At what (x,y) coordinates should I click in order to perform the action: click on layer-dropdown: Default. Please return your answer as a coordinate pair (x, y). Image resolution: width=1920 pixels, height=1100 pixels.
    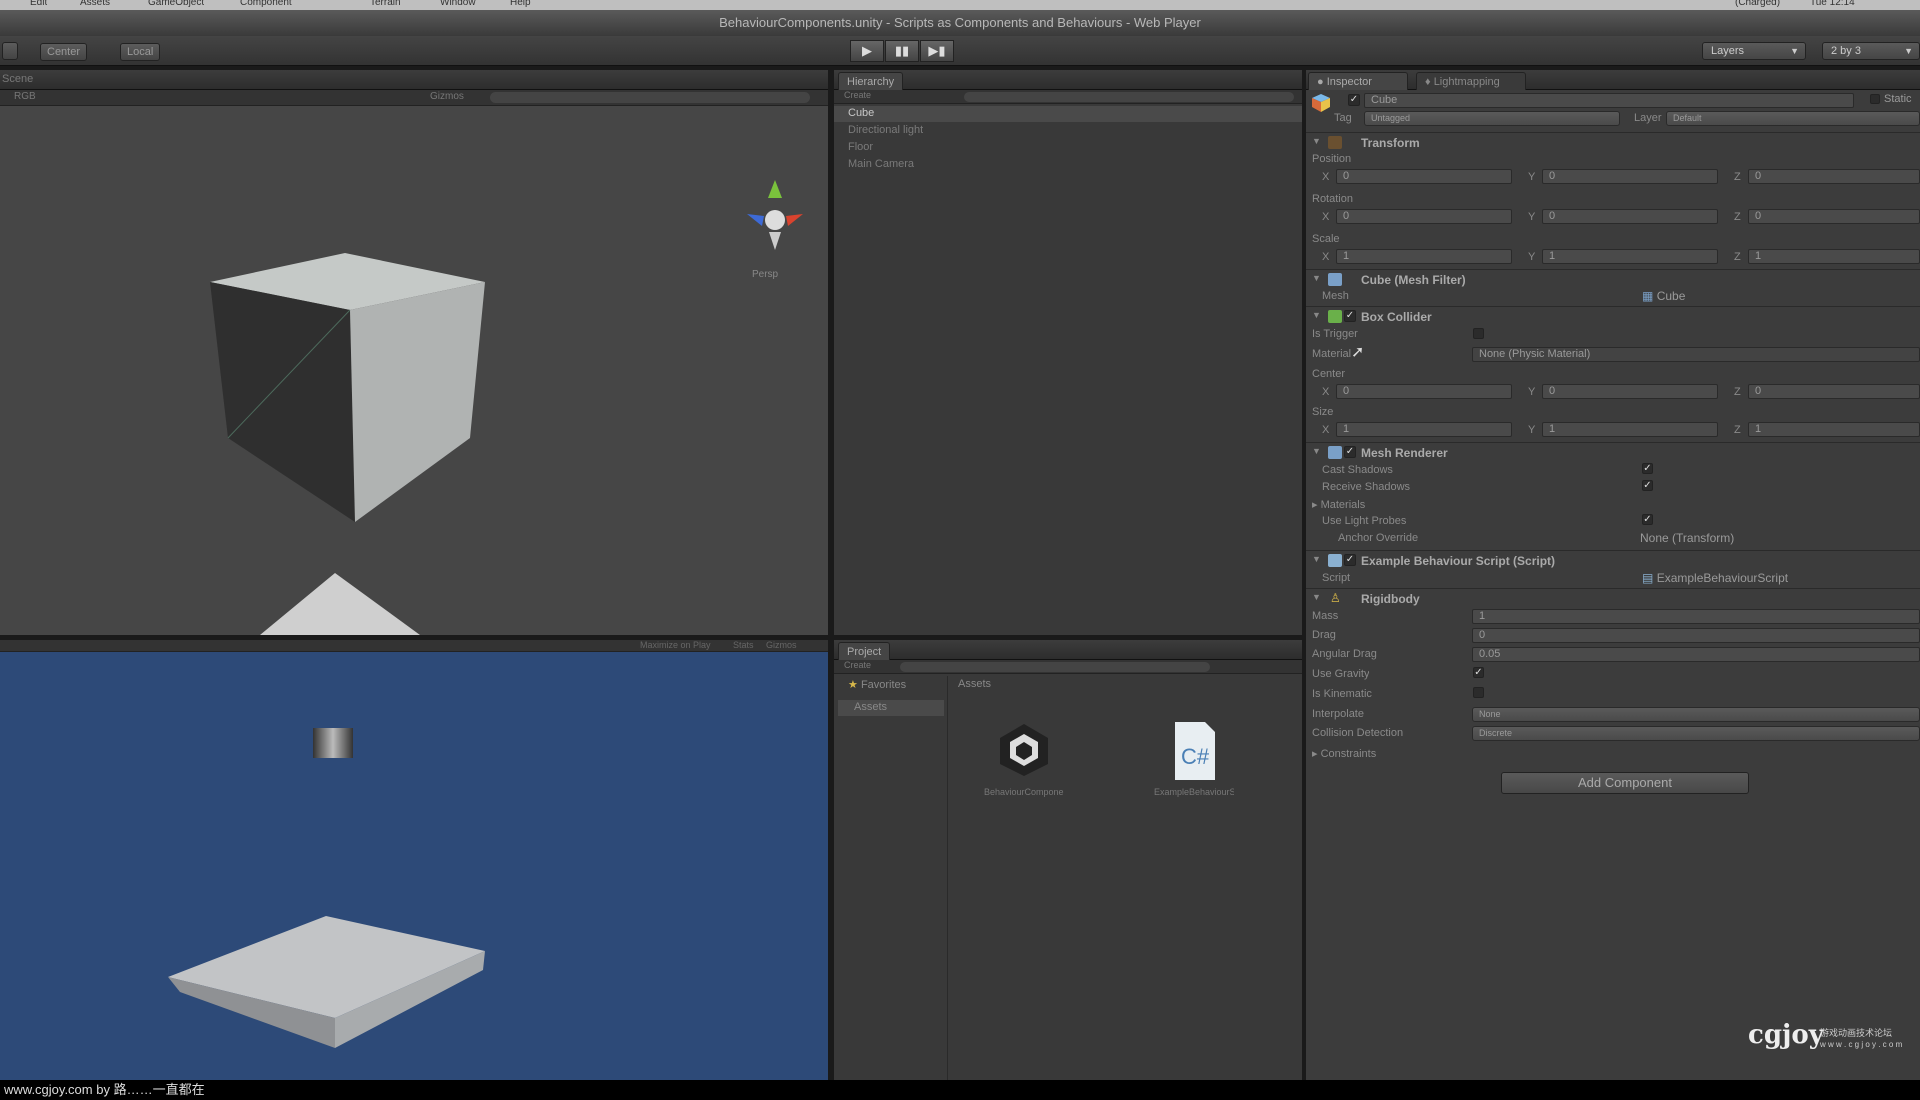
    Looking at the image, I should click on (1793, 118).